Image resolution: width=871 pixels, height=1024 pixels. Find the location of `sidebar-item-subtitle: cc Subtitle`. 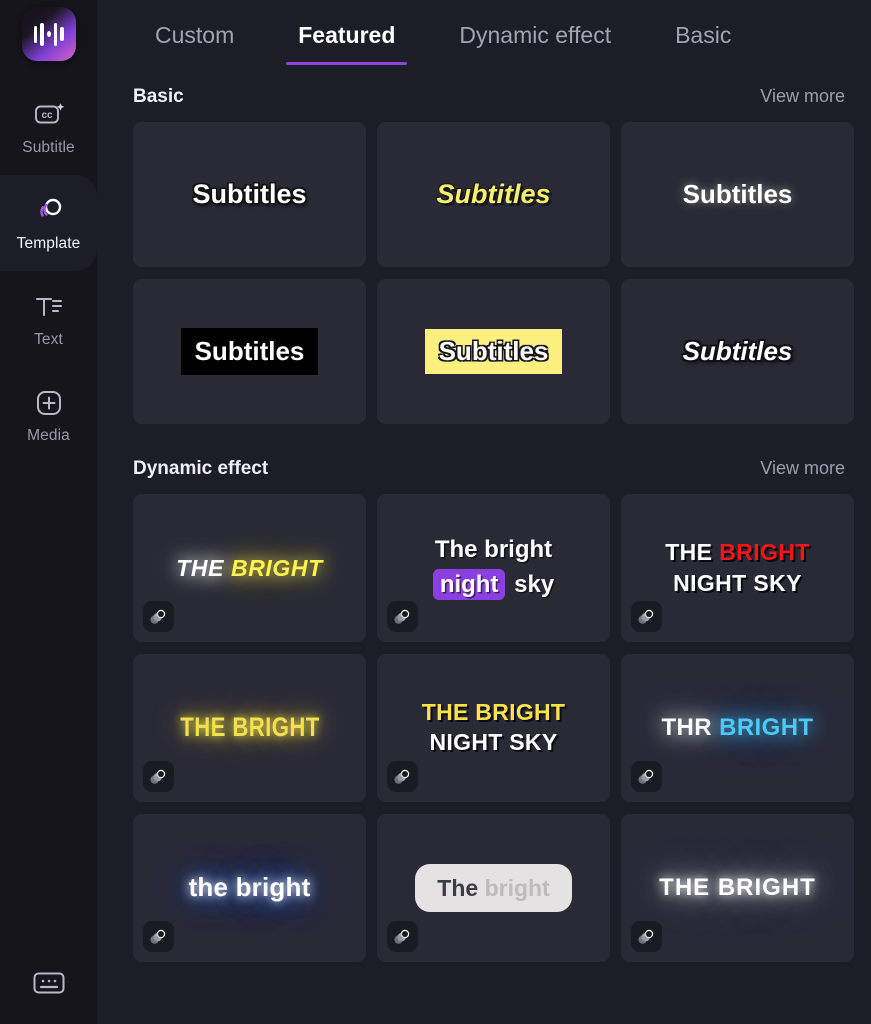

sidebar-item-subtitle: cc Subtitle is located at coordinates (48, 127).